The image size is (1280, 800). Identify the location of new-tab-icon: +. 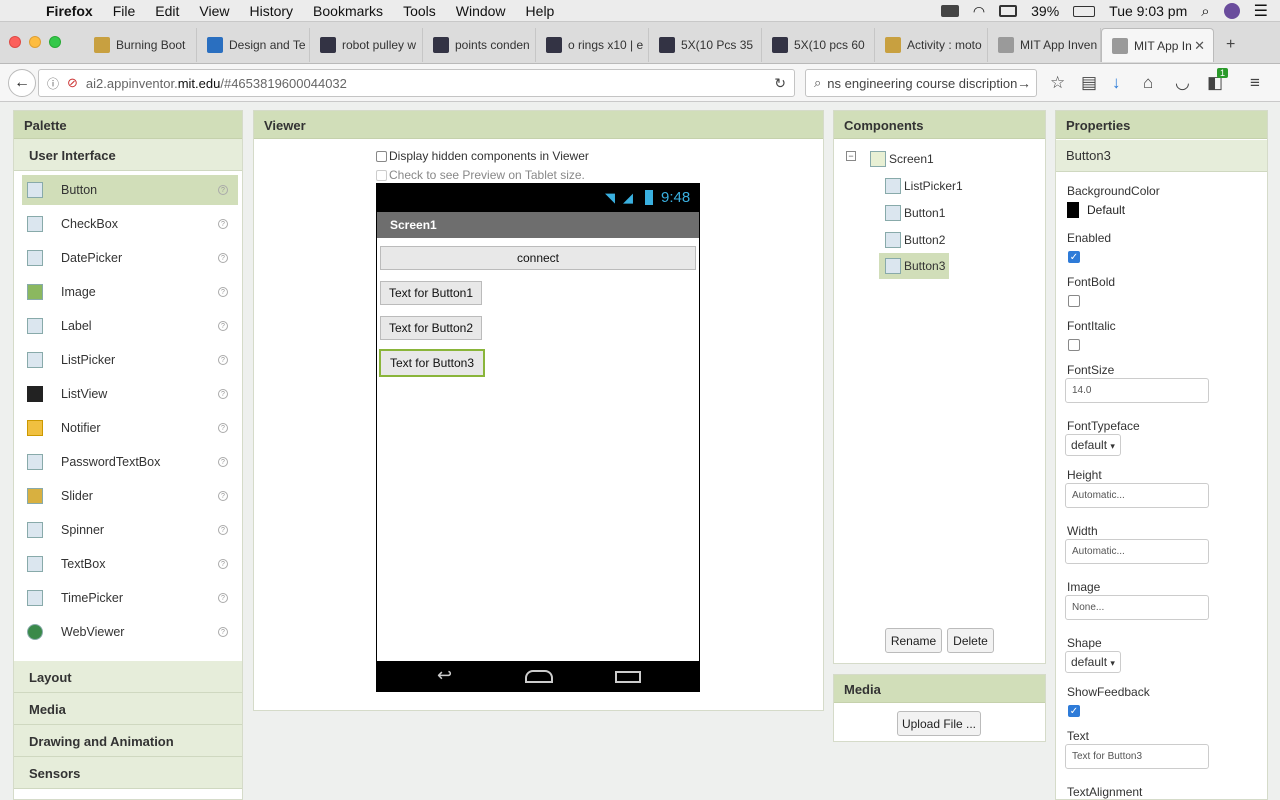
(1230, 45).